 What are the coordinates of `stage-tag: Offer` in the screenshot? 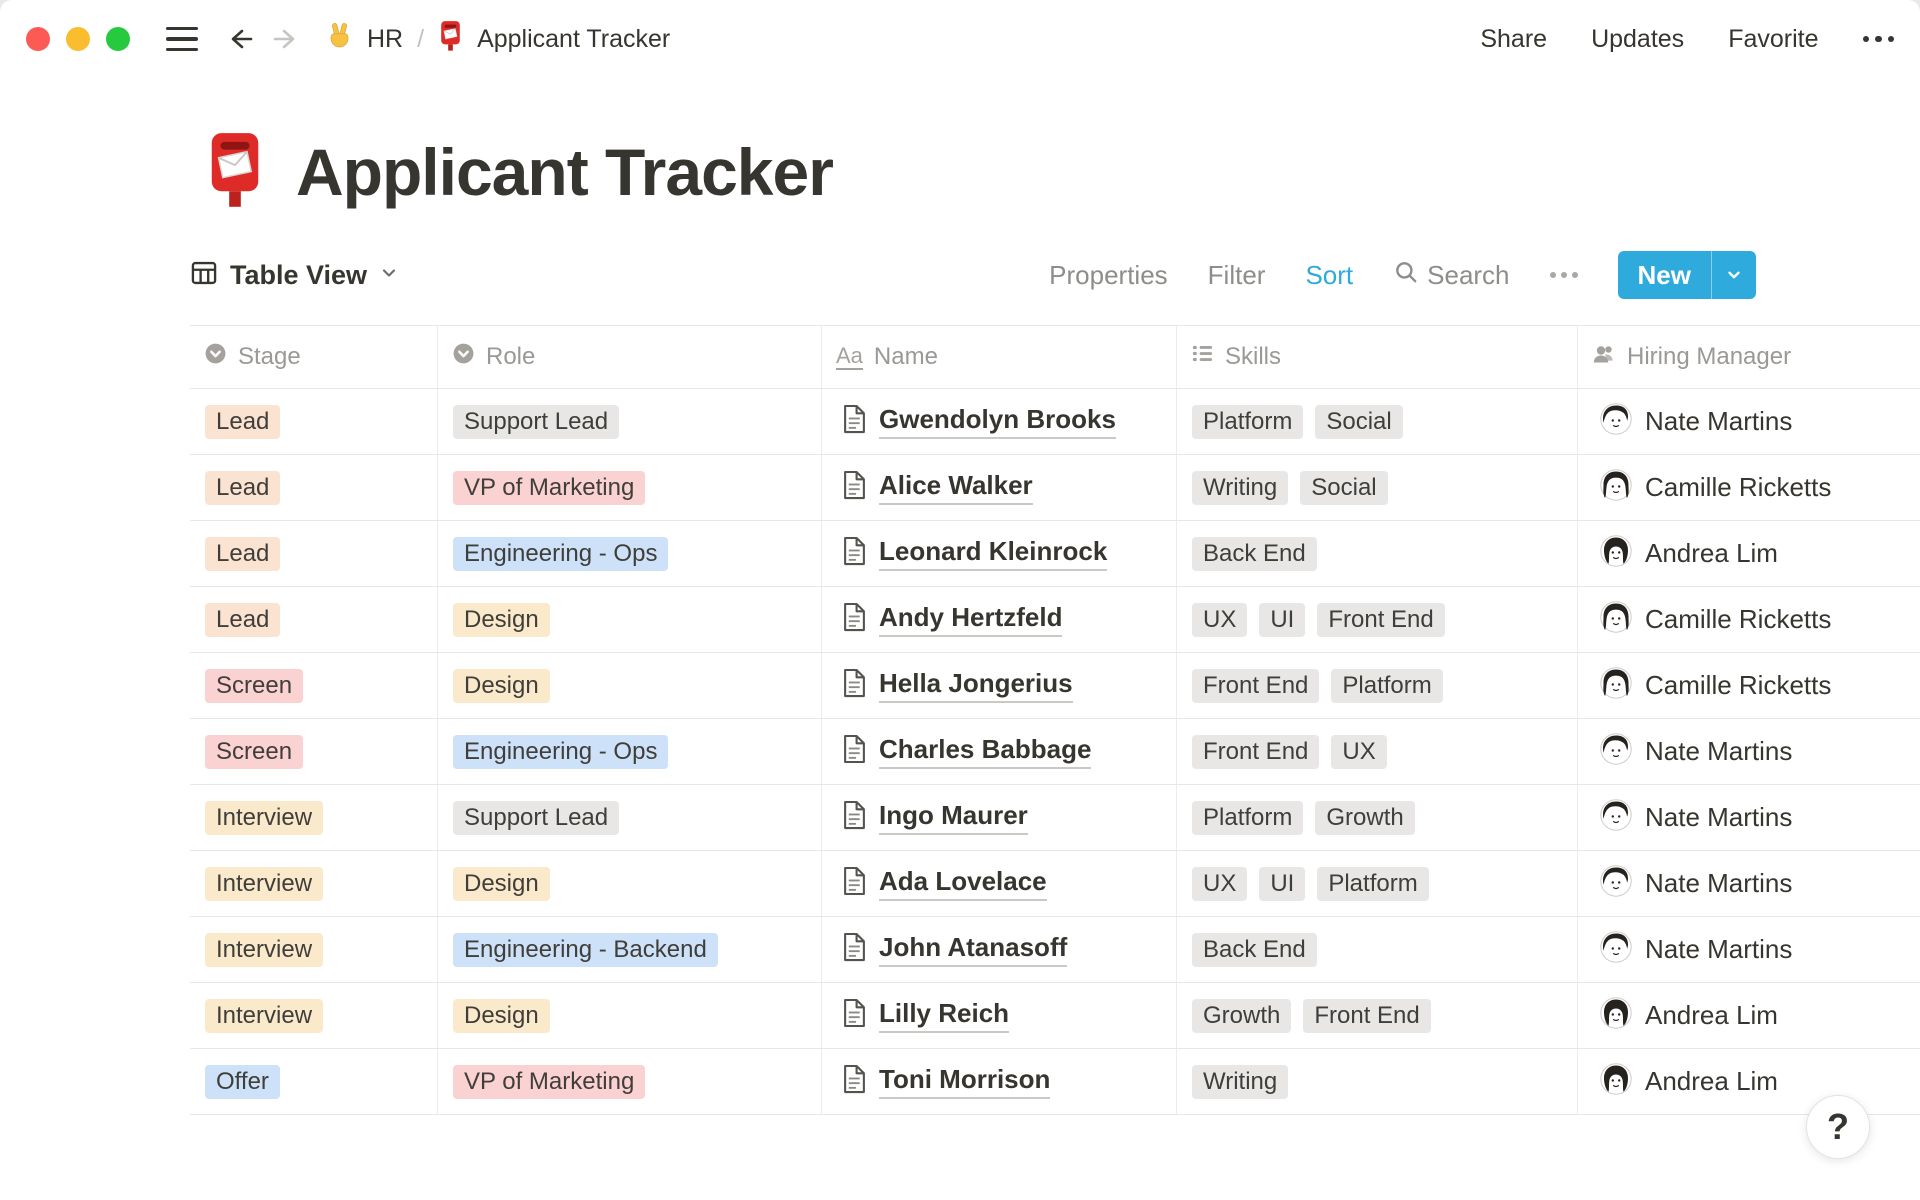 It's located at (242, 1081).